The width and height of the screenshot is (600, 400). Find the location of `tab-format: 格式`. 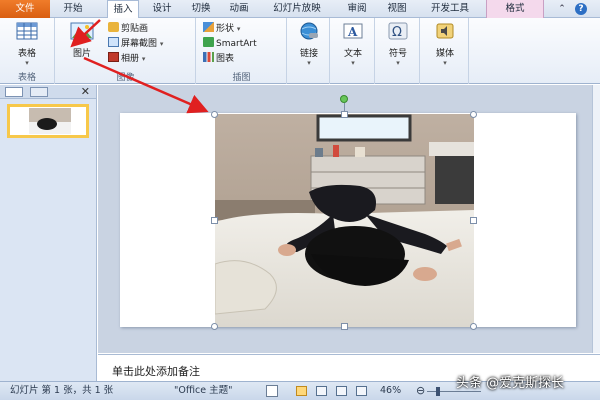

tab-format: 格式 is located at coordinates (515, 9).